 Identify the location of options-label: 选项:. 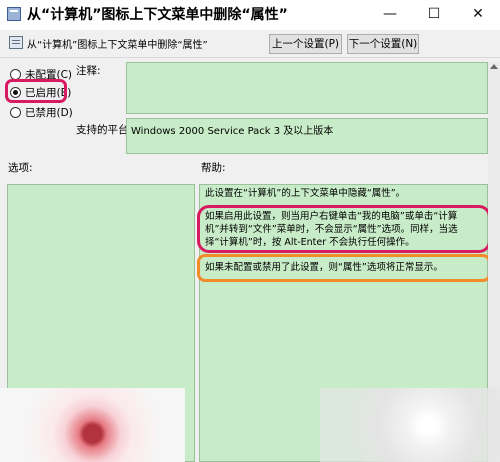
(20, 168).